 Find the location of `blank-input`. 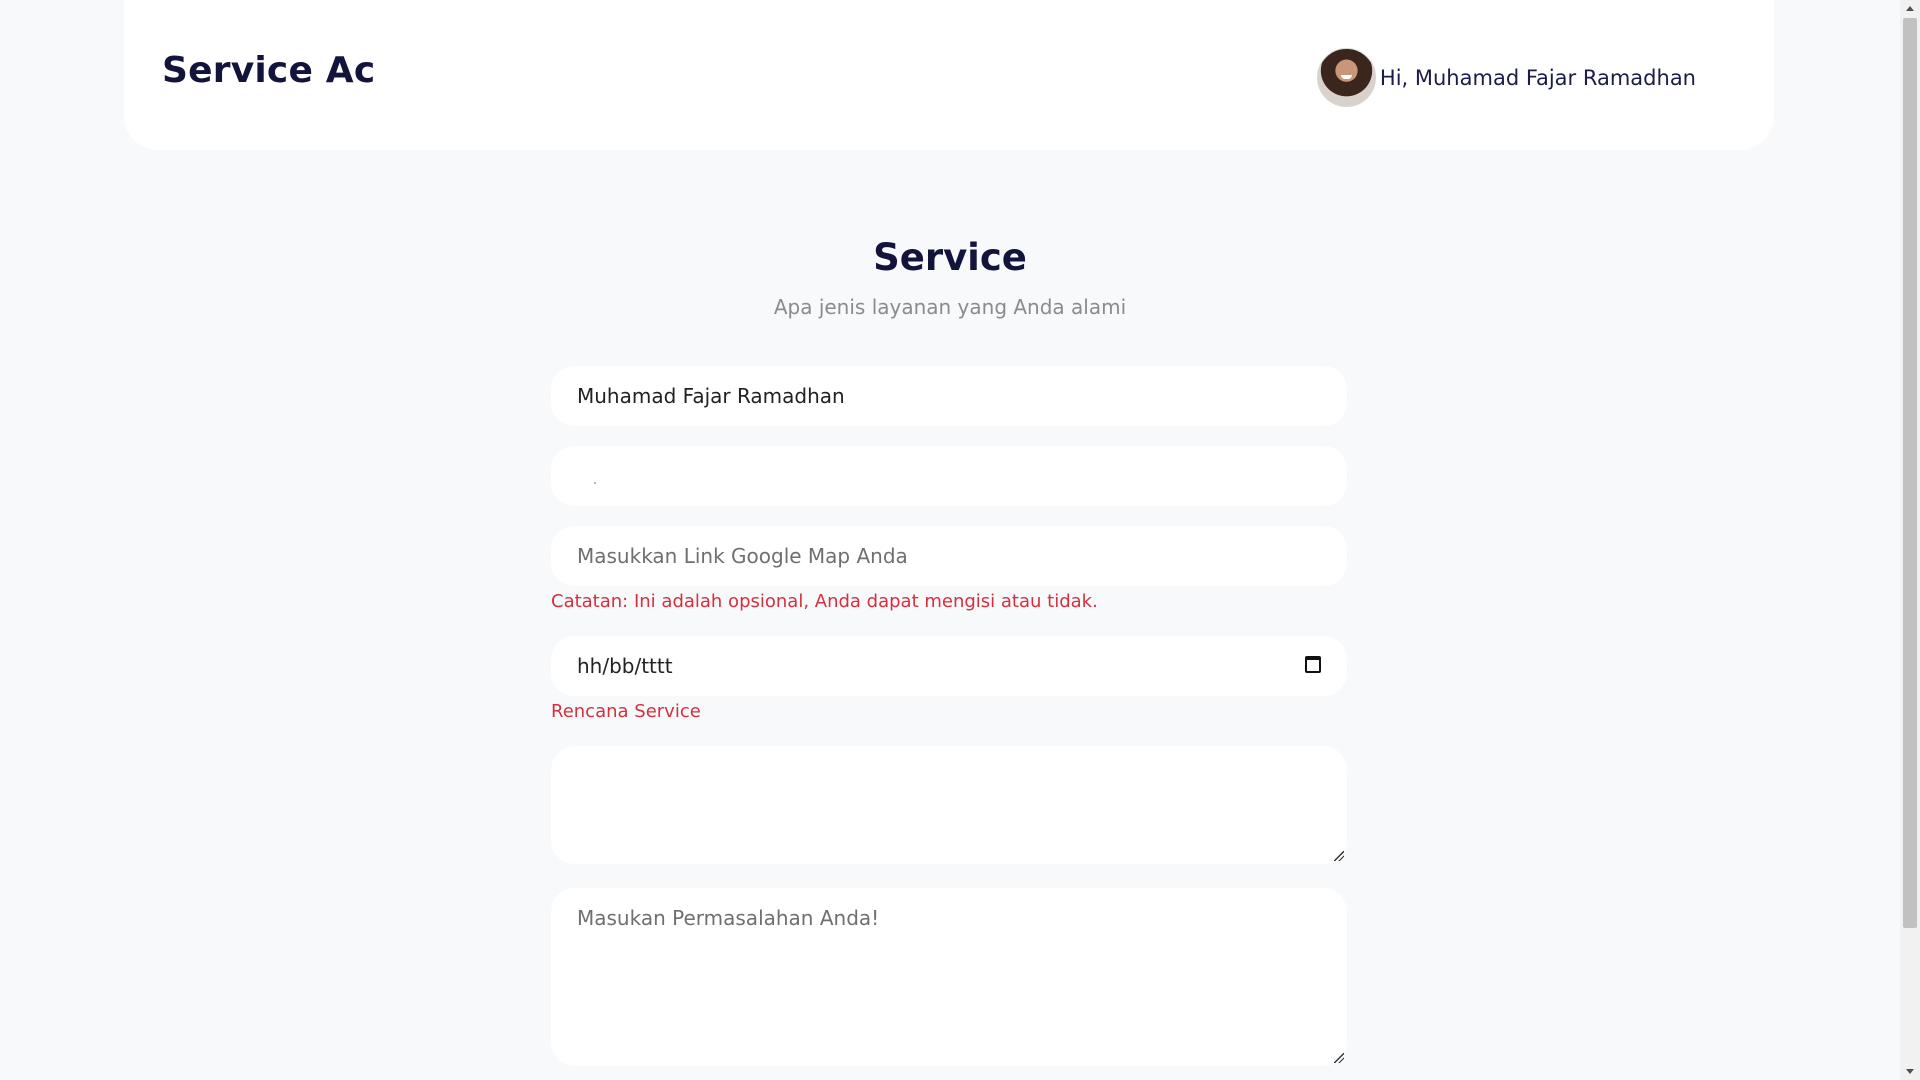

blank-input is located at coordinates (949, 476).